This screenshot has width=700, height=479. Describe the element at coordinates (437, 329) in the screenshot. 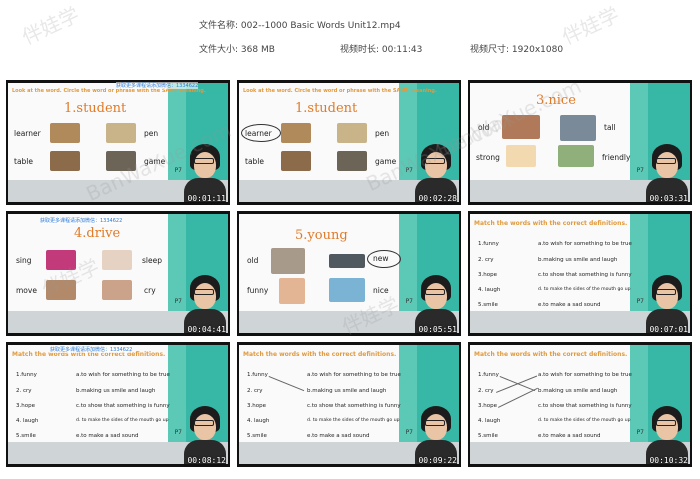

I see `timestamp: 00:05:51` at that location.